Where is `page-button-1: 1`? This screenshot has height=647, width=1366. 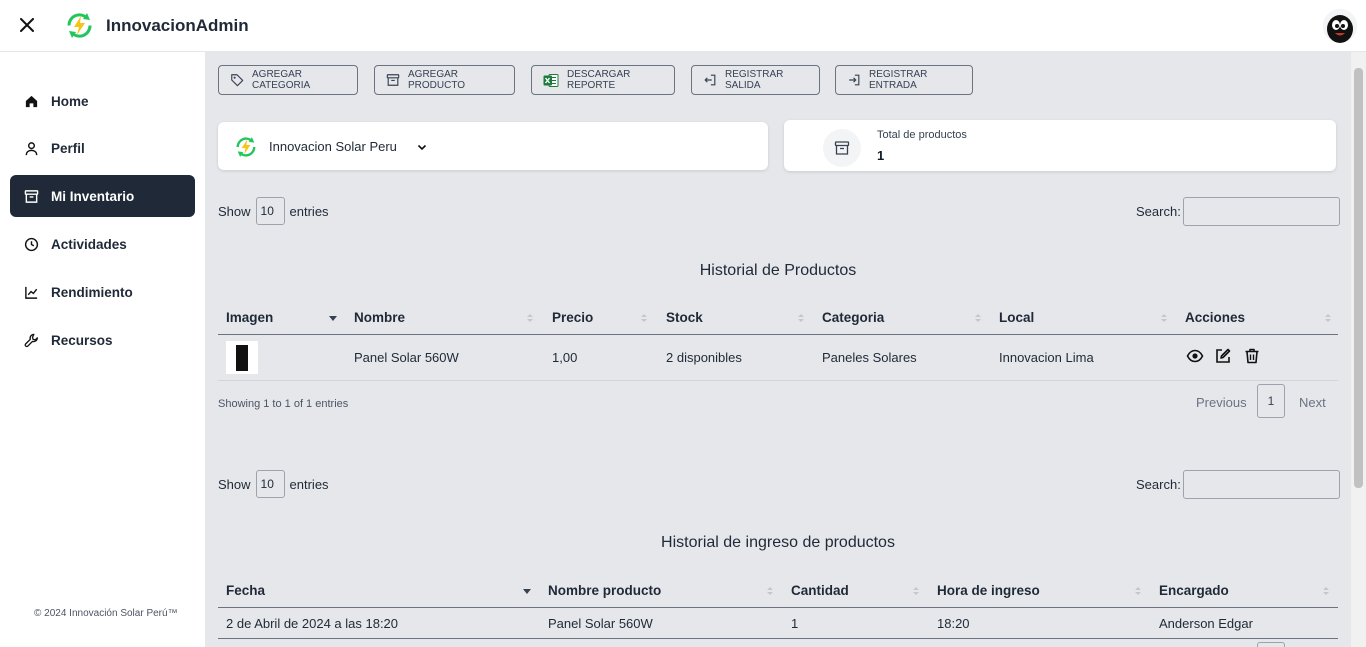 page-button-1: 1 is located at coordinates (1271, 401).